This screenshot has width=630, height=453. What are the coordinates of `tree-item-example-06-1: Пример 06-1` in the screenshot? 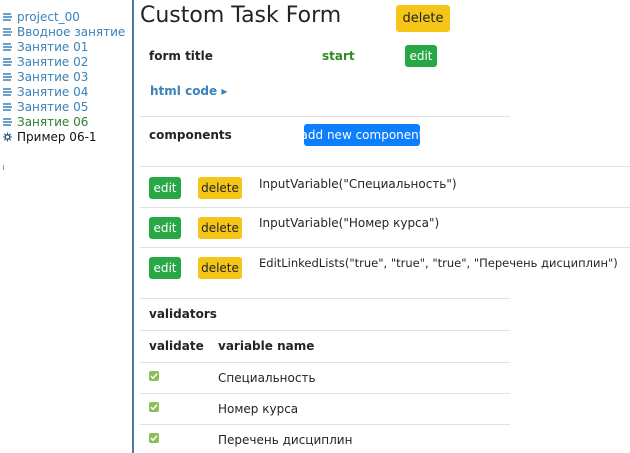 It's located at (49, 136).